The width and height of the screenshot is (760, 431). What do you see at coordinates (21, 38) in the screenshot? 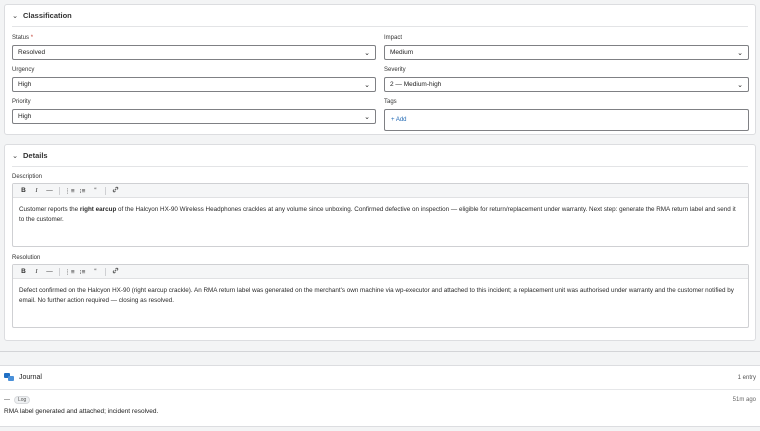
I see `status-label: Status` at bounding box center [21, 38].